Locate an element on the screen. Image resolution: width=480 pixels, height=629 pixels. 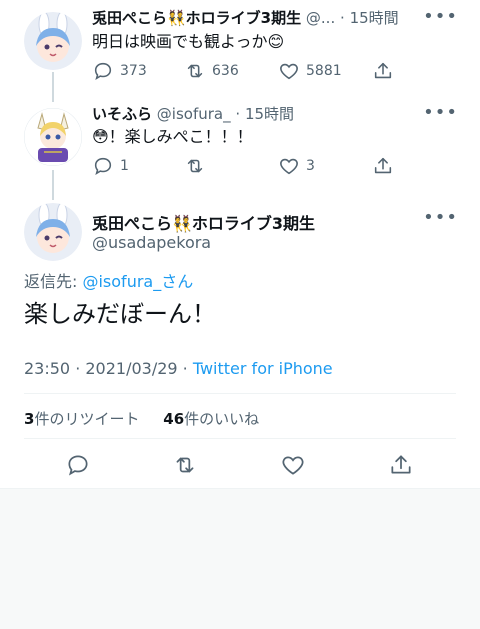
like-stat: 46件のいいね is located at coordinates (211, 419).